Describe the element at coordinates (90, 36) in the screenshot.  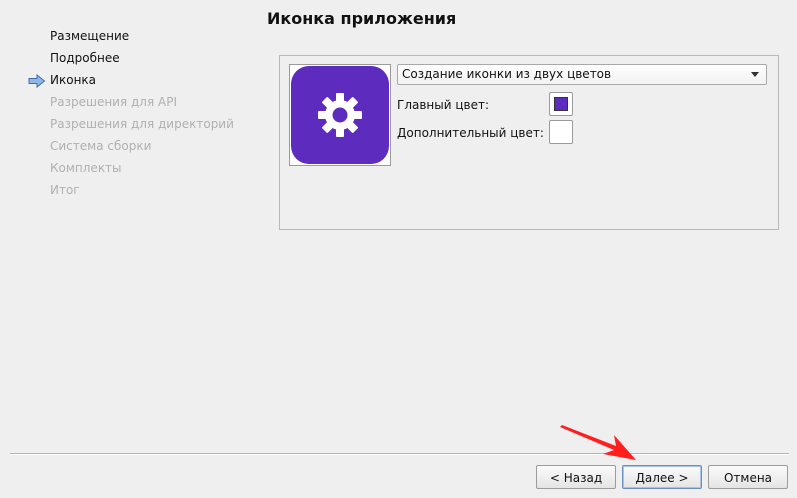
I see `step-label: Размещение` at that location.